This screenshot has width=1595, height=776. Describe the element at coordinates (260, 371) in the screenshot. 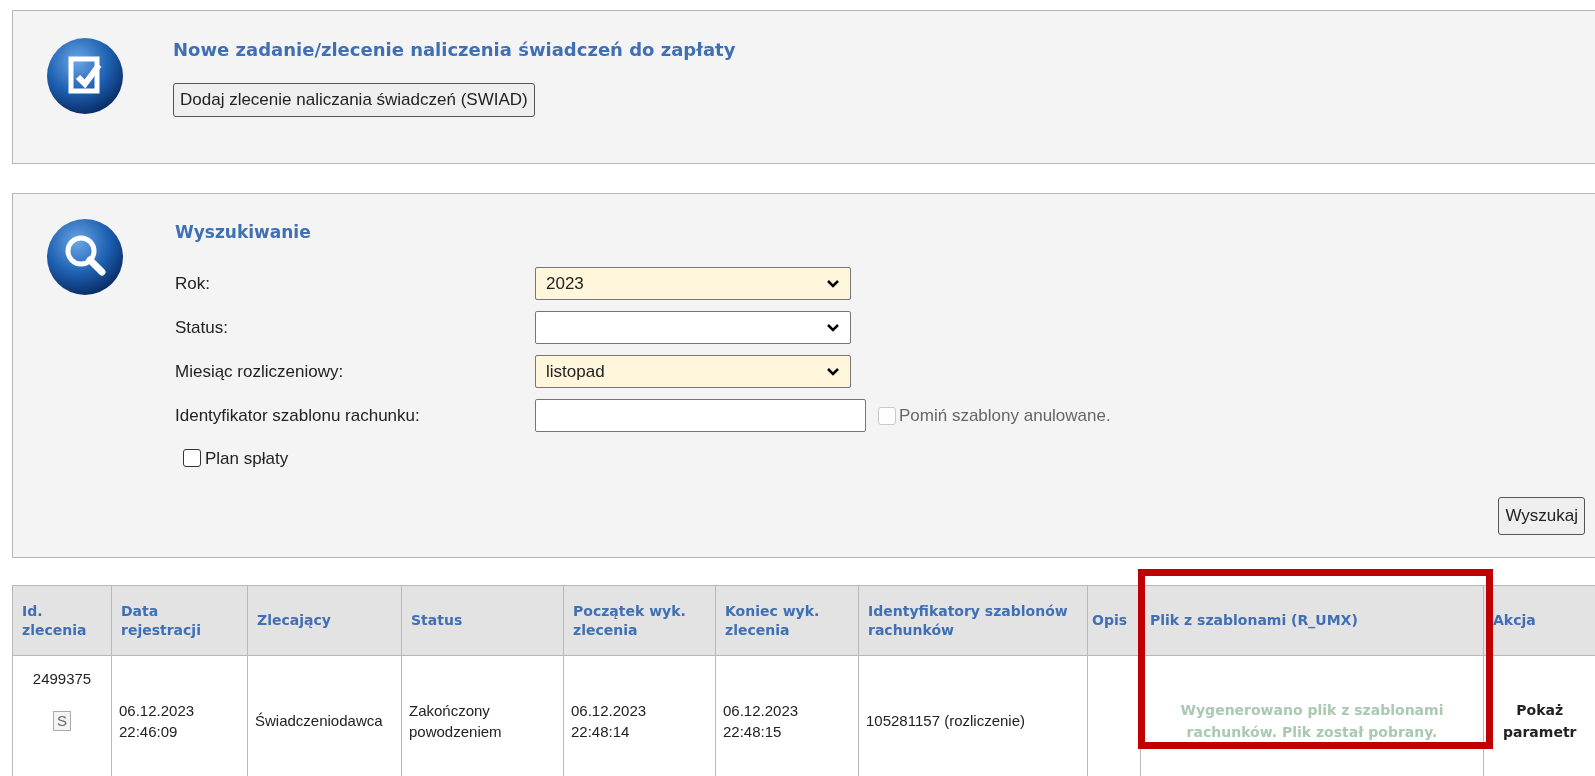

I see `field-label: Miesiąc rozliczeniowy:` at that location.